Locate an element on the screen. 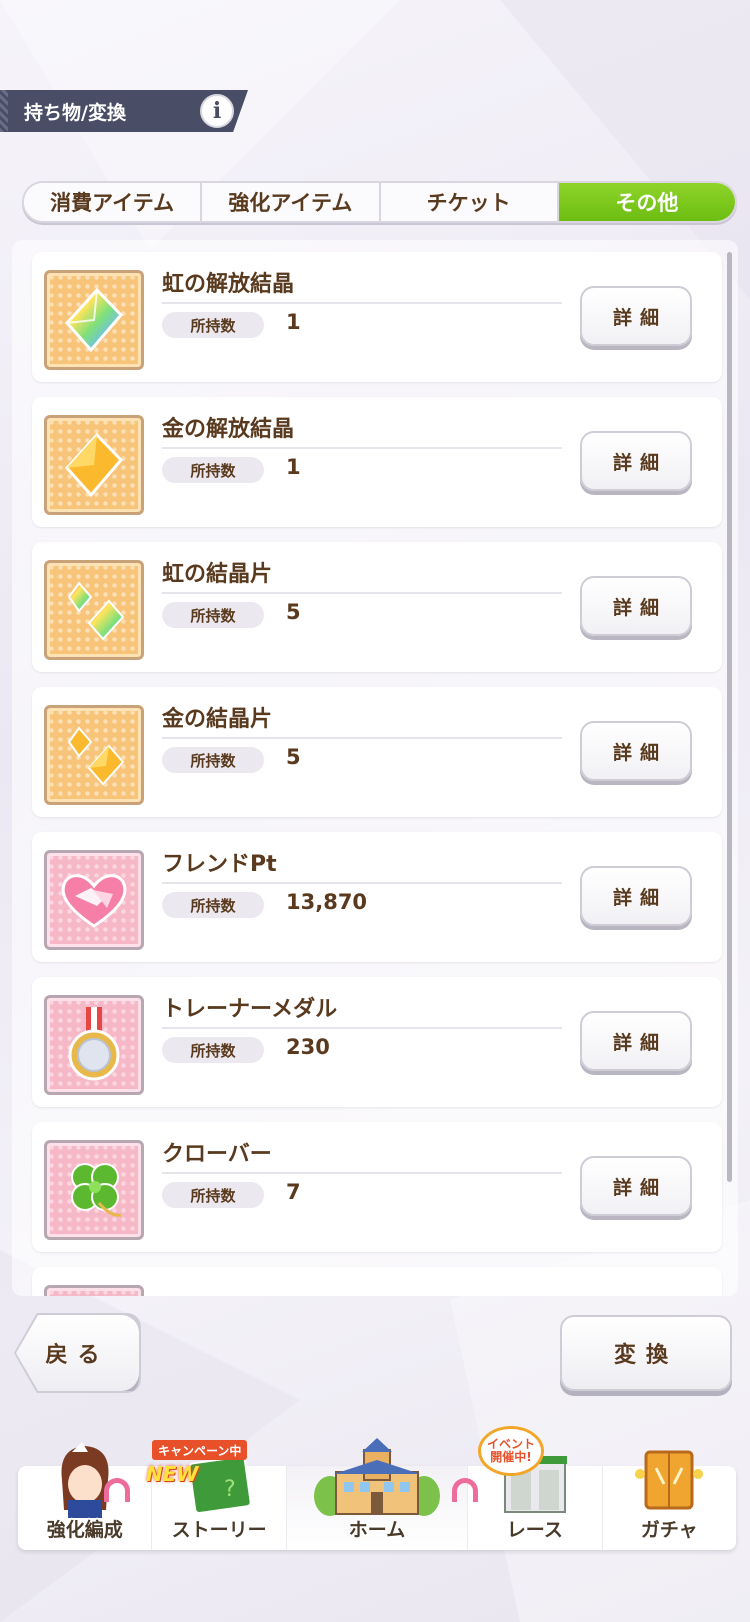 The image size is (750, 1622). item-name: クローバー is located at coordinates (217, 1154).